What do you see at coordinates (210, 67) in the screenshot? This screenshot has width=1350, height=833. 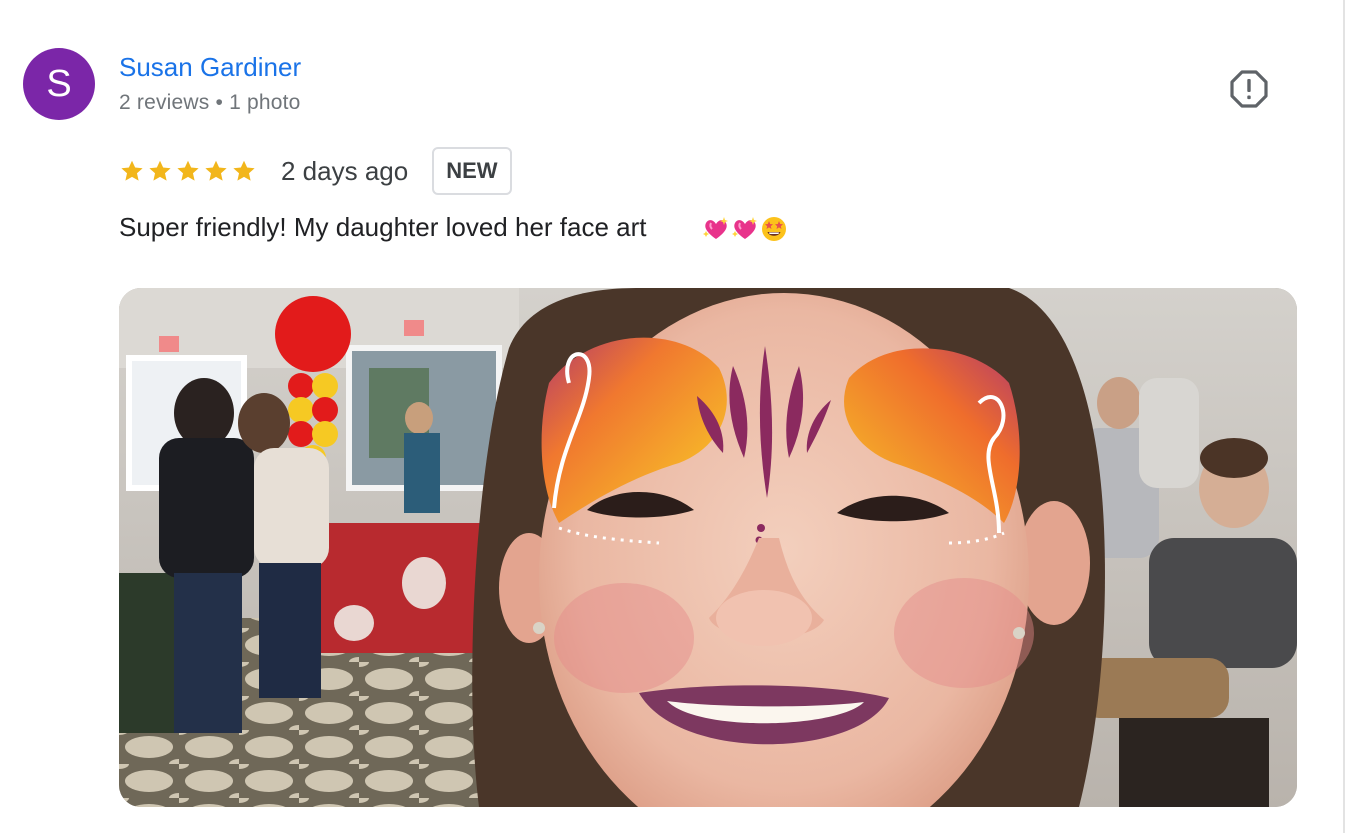 I see `reviewer-name-link: Susan Gardiner` at bounding box center [210, 67].